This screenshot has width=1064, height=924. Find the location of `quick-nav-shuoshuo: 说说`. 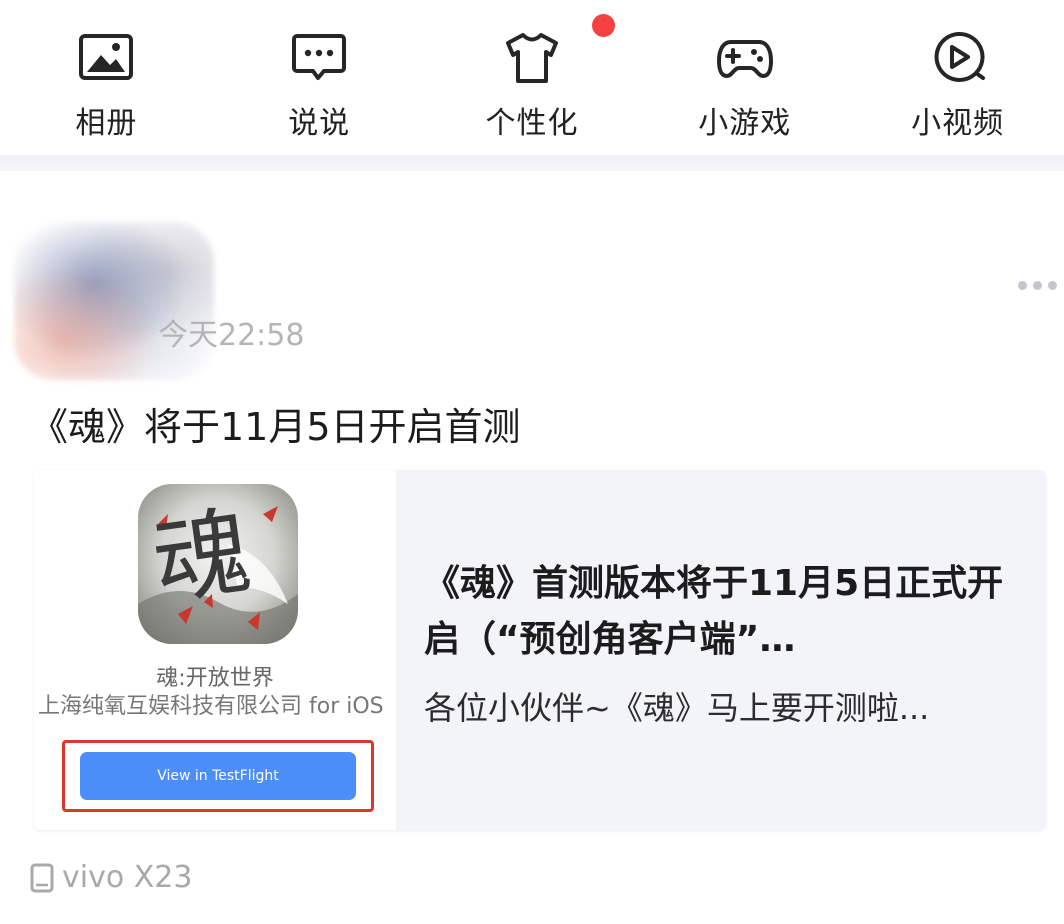

quick-nav-shuoshuo: 说说 is located at coordinates (319, 77).